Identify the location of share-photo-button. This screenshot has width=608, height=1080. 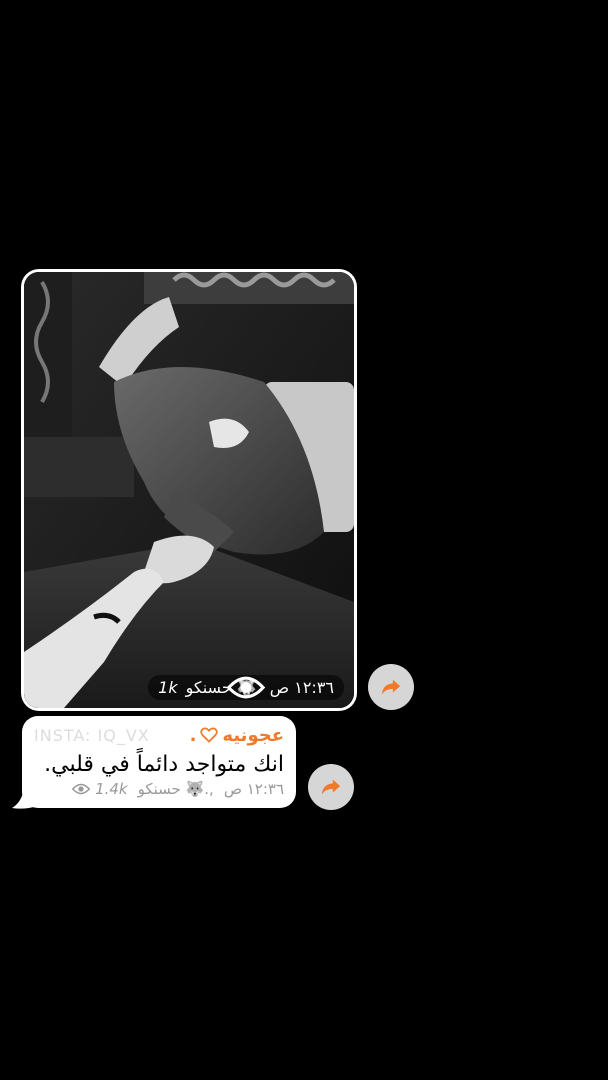
(391, 687).